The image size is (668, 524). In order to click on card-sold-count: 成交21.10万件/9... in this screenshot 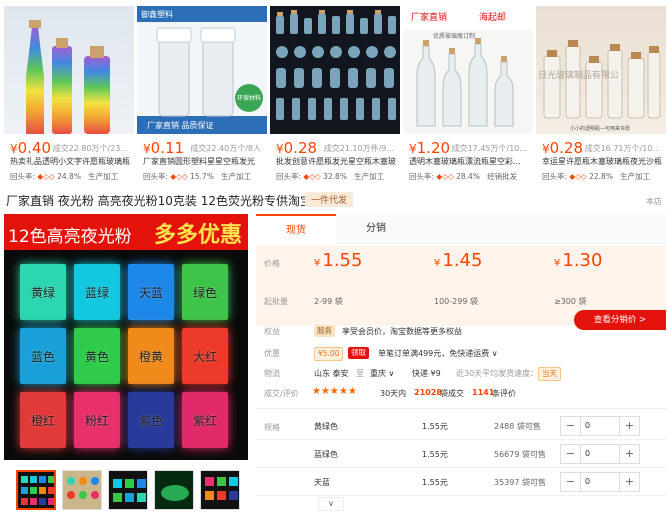, I will do `click(358, 148)`.